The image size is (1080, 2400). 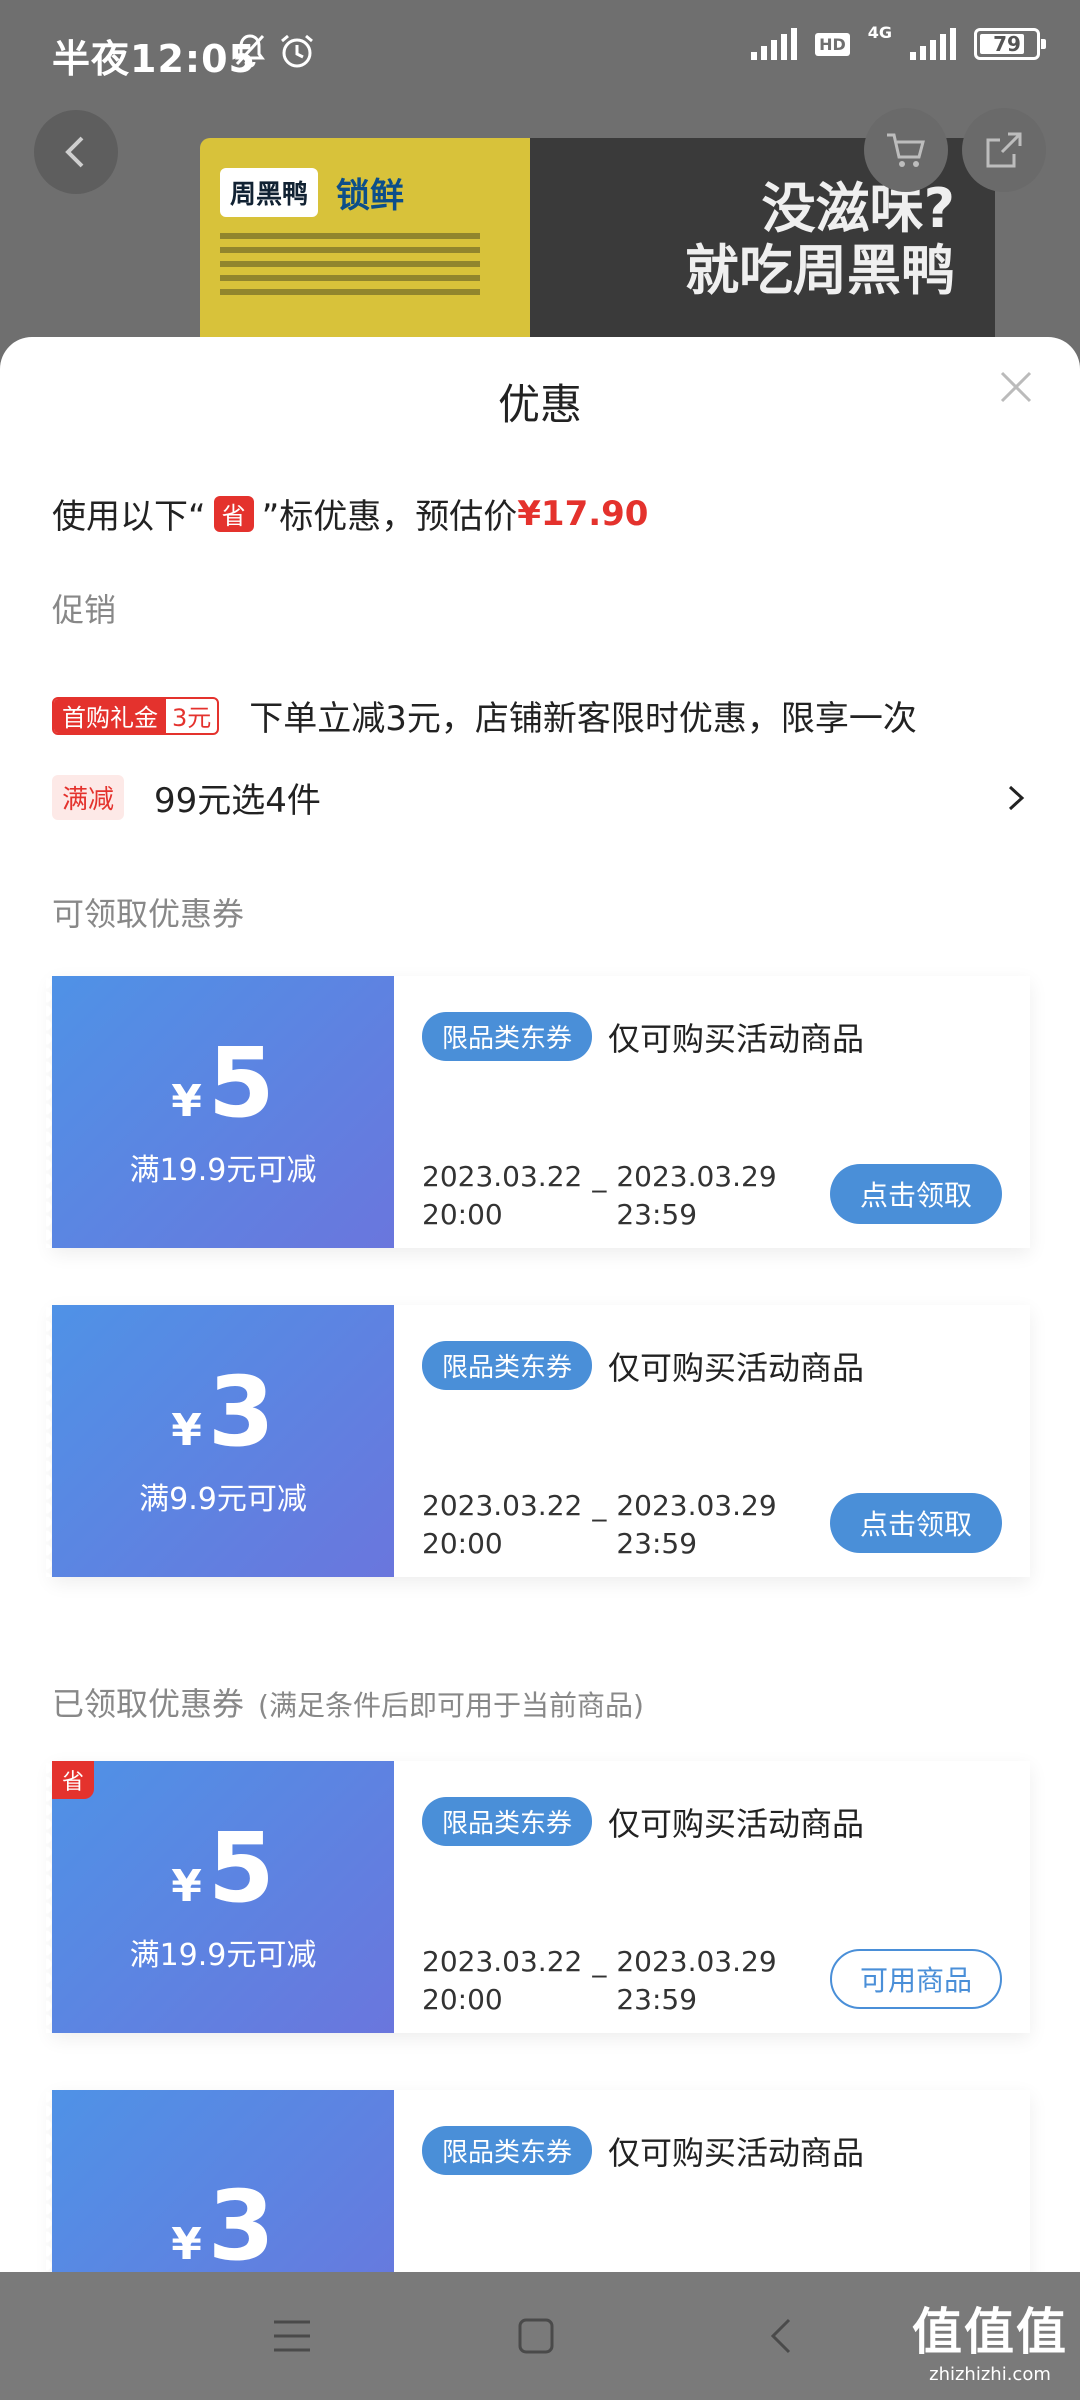 What do you see at coordinates (269, 192) in the screenshot?
I see `brand-logo: 周黑鸭` at bounding box center [269, 192].